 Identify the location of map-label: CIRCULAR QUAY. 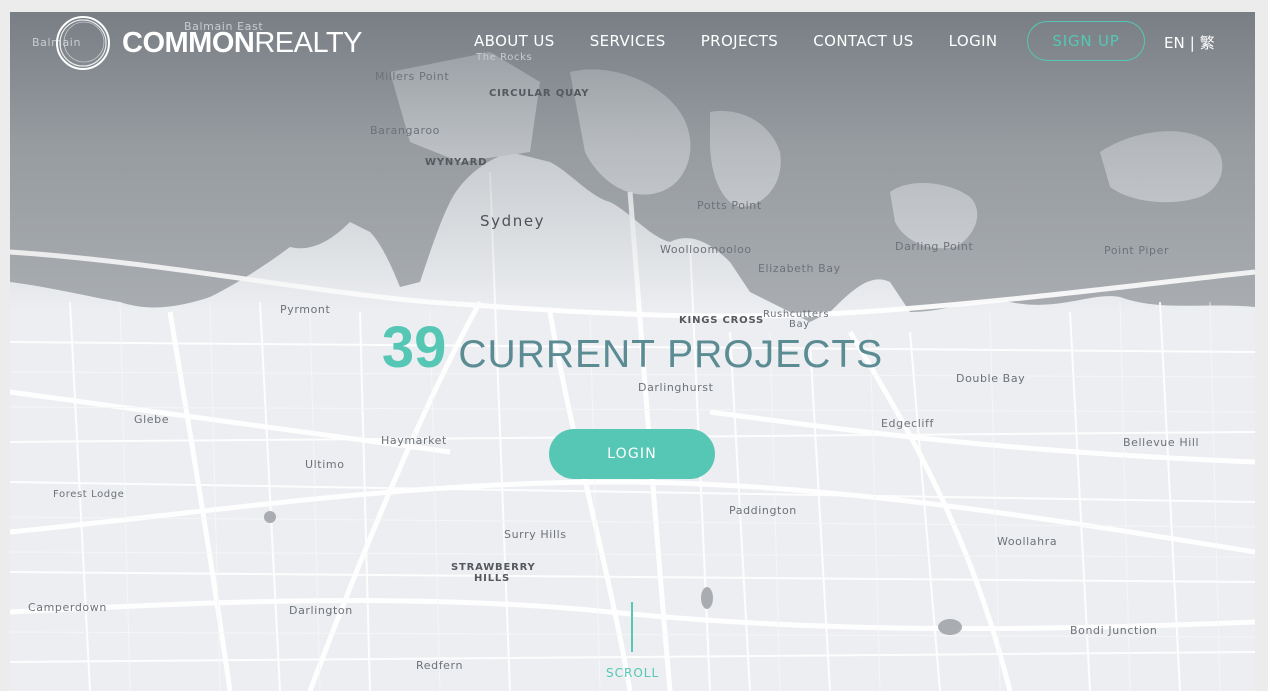
(539, 93).